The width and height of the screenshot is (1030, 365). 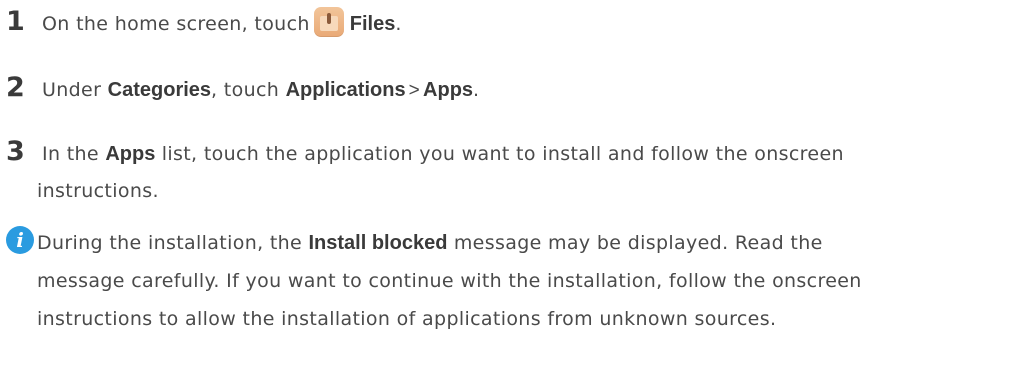 What do you see at coordinates (15, 21) in the screenshot?
I see `step-number: 1` at bounding box center [15, 21].